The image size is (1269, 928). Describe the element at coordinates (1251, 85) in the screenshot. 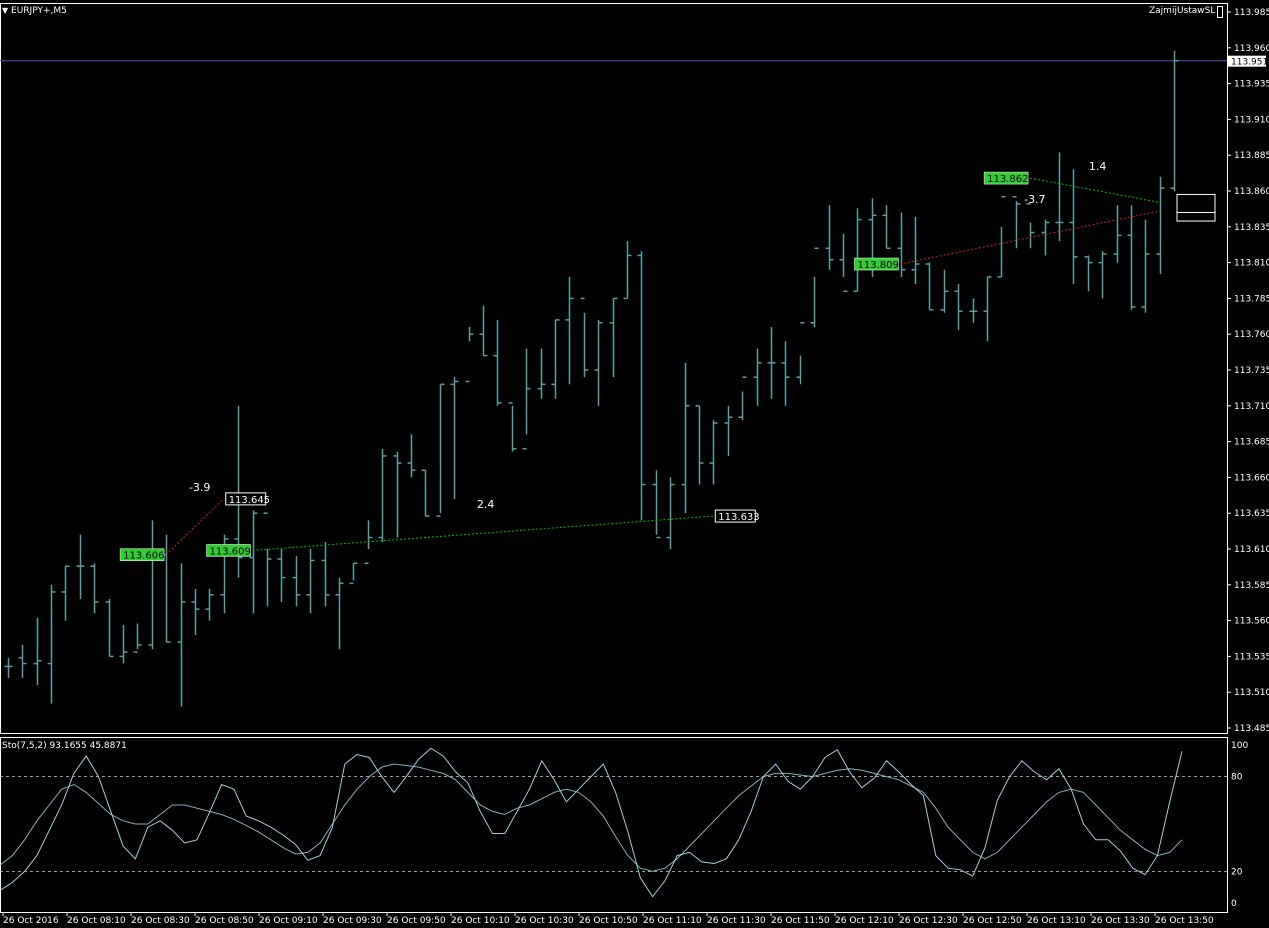

I see `price-tick-label: 113.935` at that location.